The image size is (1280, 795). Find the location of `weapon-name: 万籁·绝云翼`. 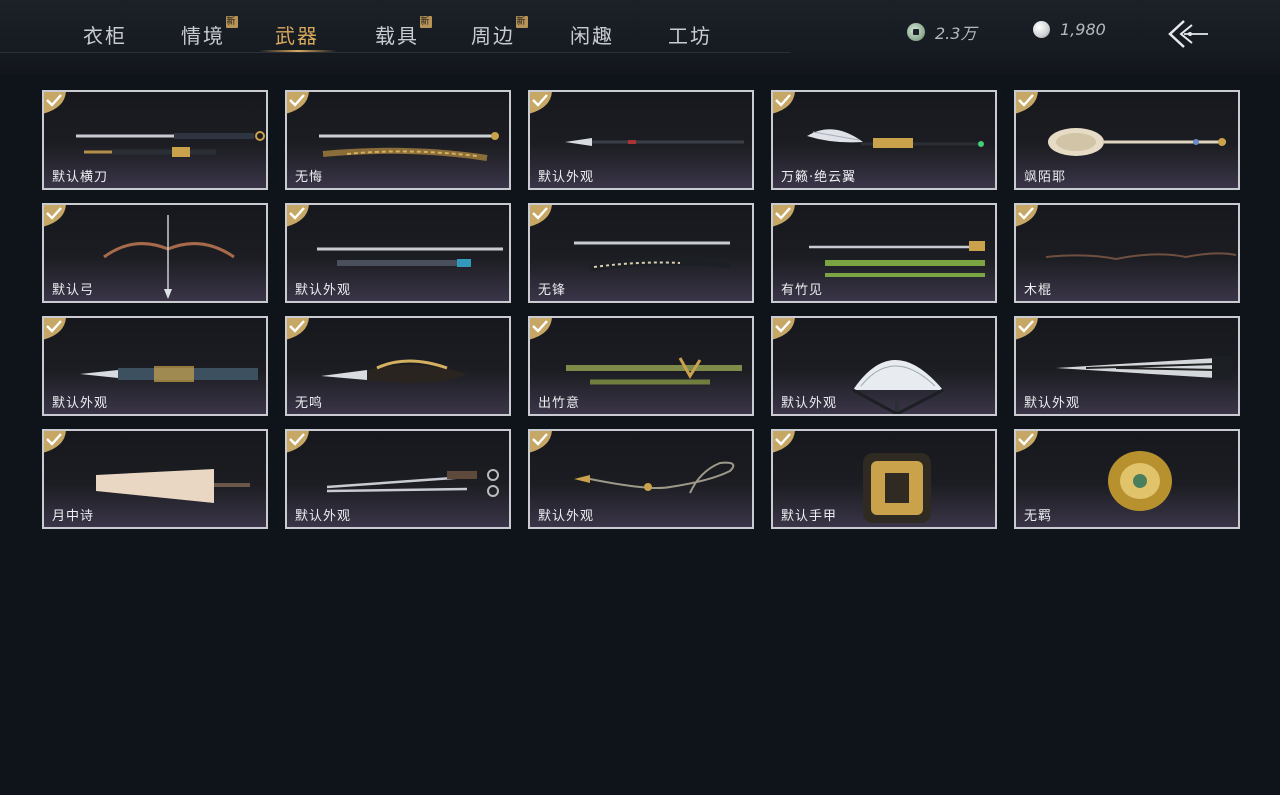

weapon-name: 万籁·绝云翼 is located at coordinates (819, 177).